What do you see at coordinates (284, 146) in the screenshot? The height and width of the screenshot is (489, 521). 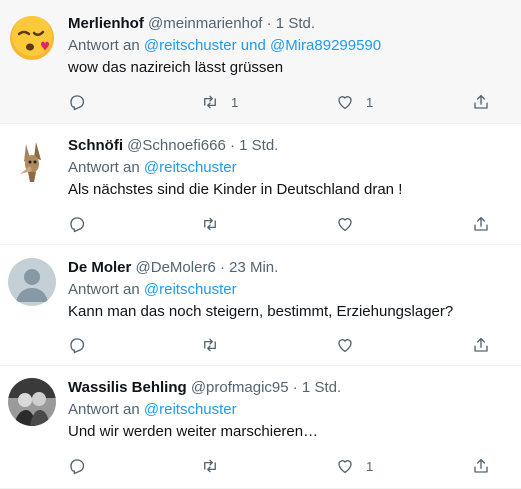 I see `tweet-header: Schnöfi @Schnoefi666 · 1 Std.` at bounding box center [284, 146].